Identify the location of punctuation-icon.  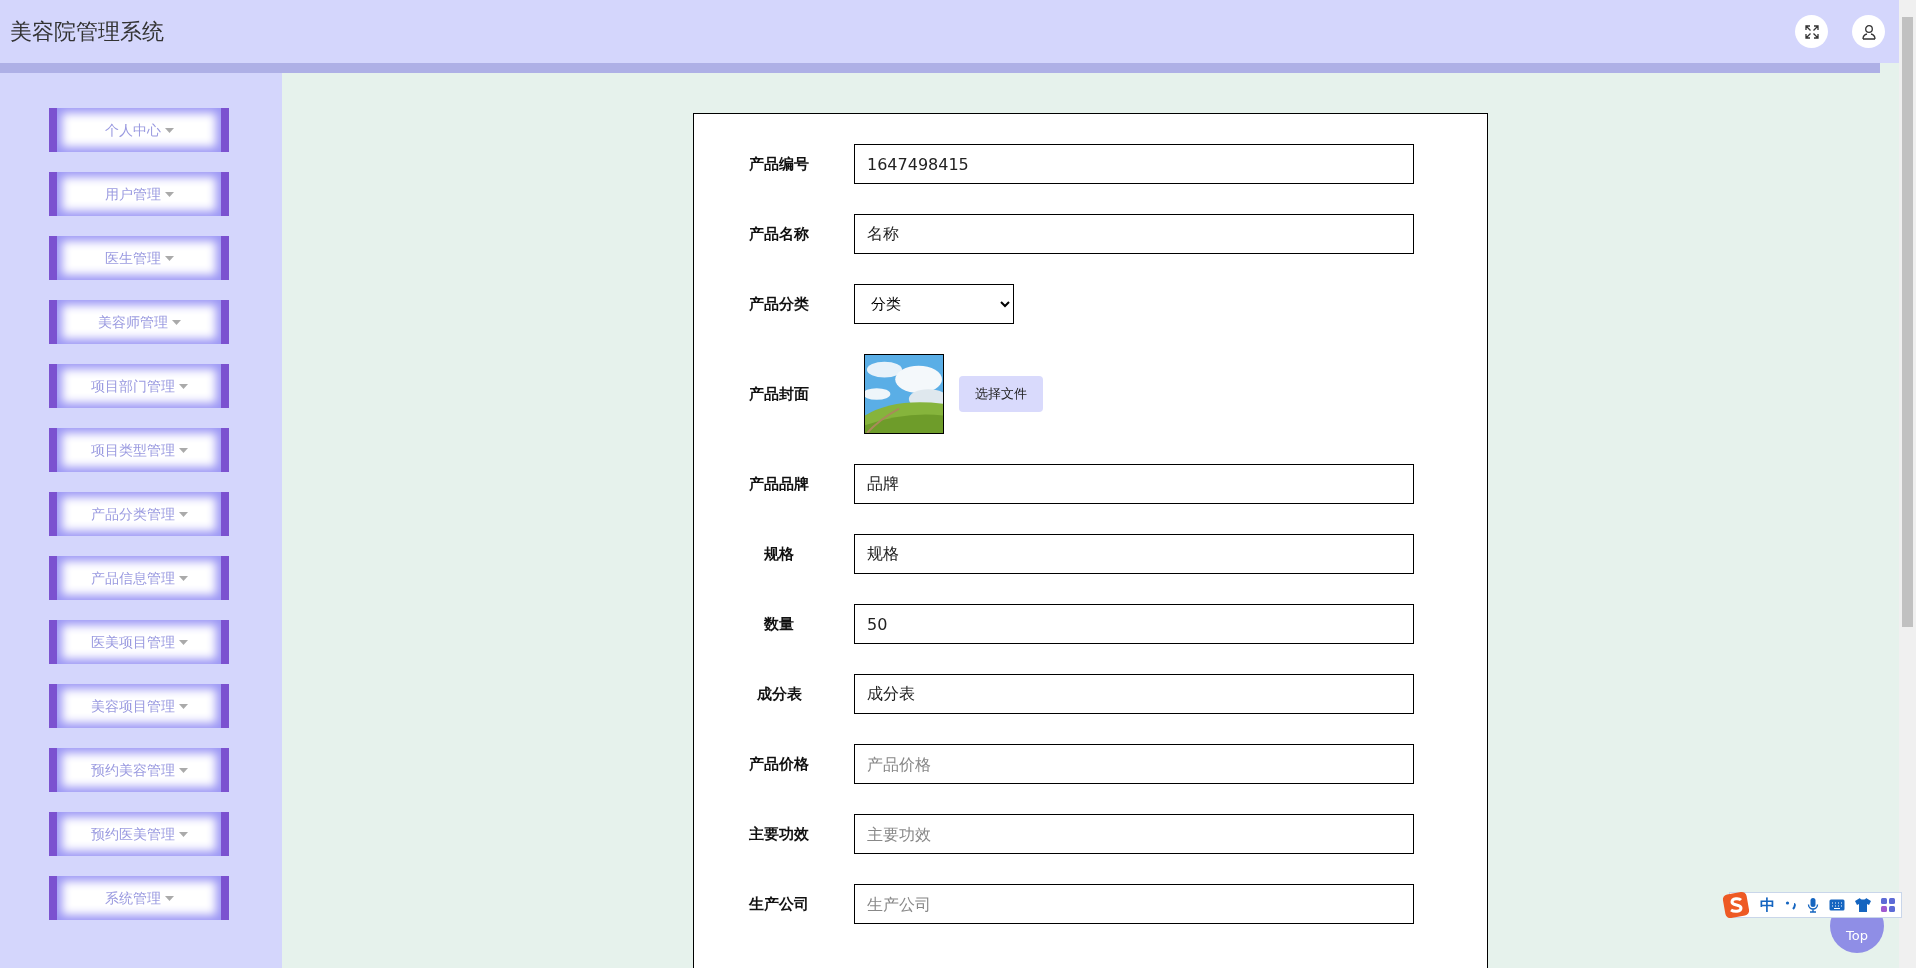
(1791, 905).